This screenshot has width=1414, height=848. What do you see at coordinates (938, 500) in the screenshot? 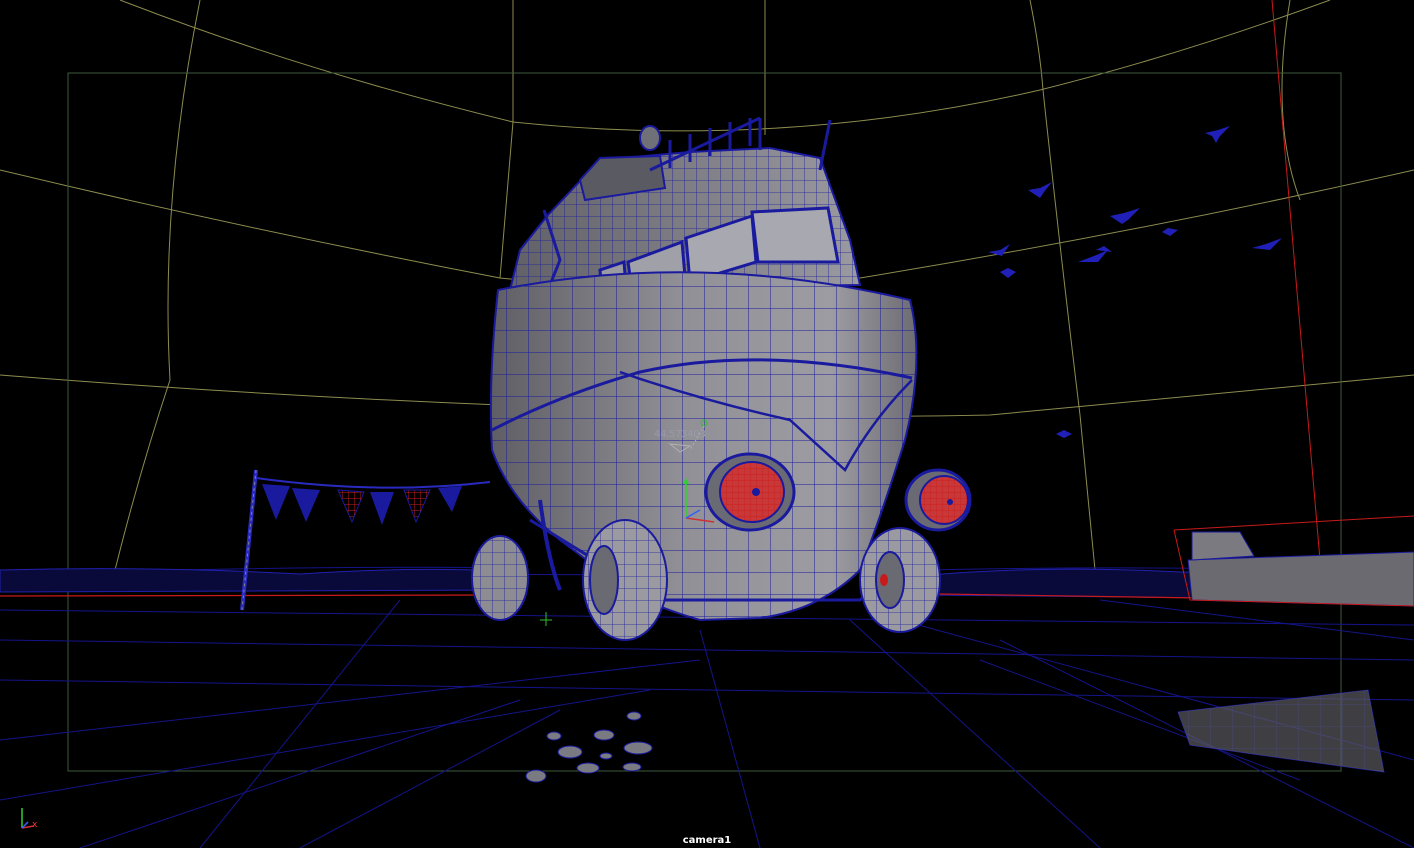
I see `headlight-right` at bounding box center [938, 500].